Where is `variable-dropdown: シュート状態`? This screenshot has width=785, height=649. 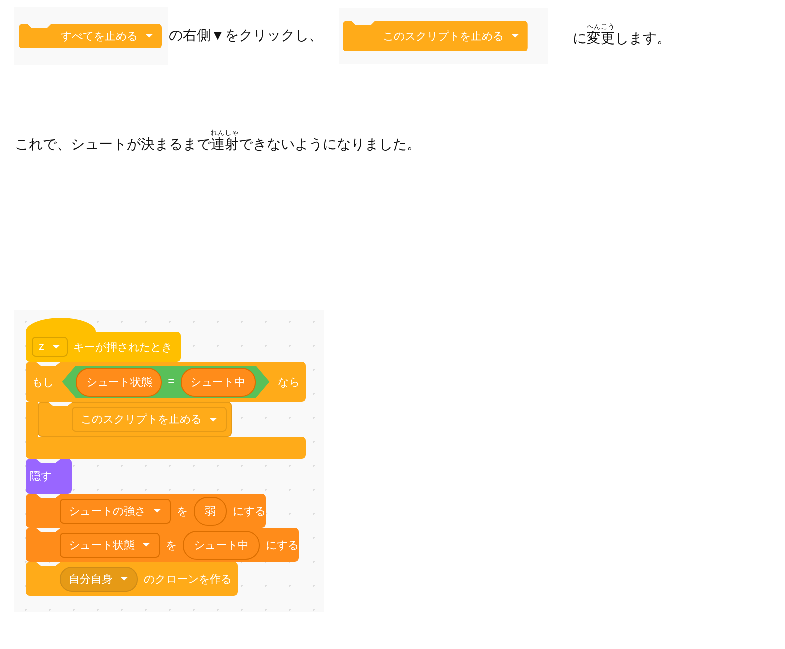
variable-dropdown: シュート状態 is located at coordinates (110, 545).